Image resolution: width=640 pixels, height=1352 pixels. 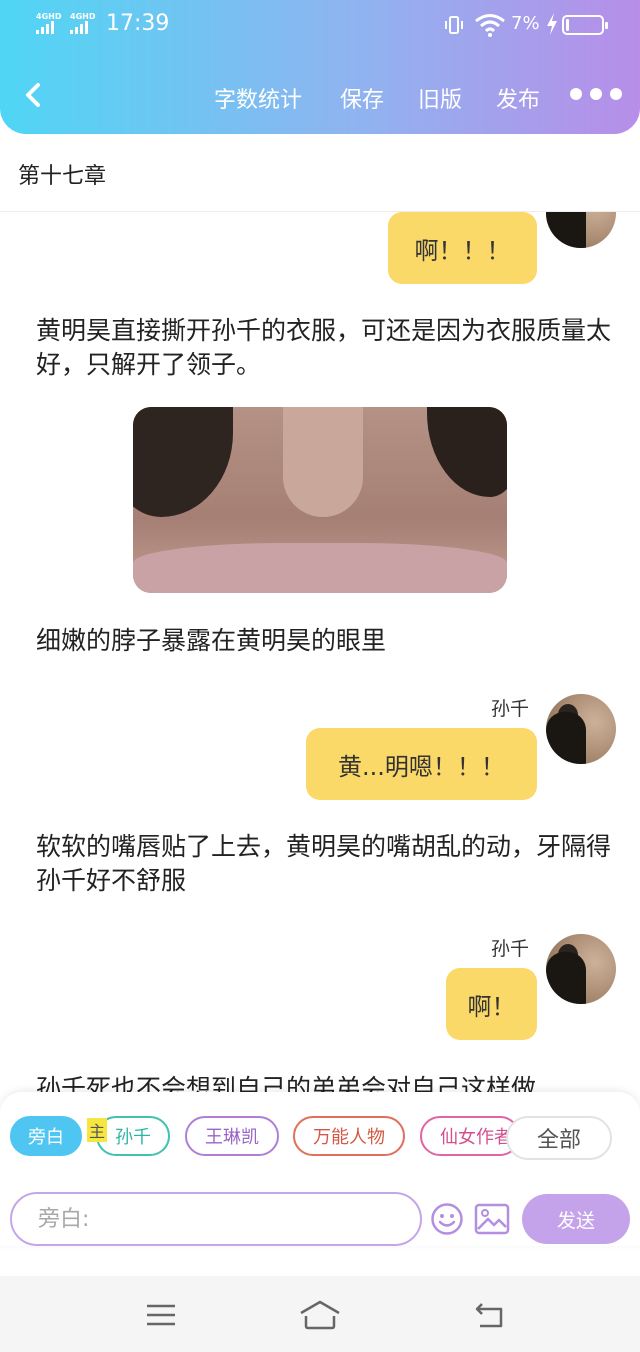 I want to click on role-chip: 孙千, so click(x=133, y=1136).